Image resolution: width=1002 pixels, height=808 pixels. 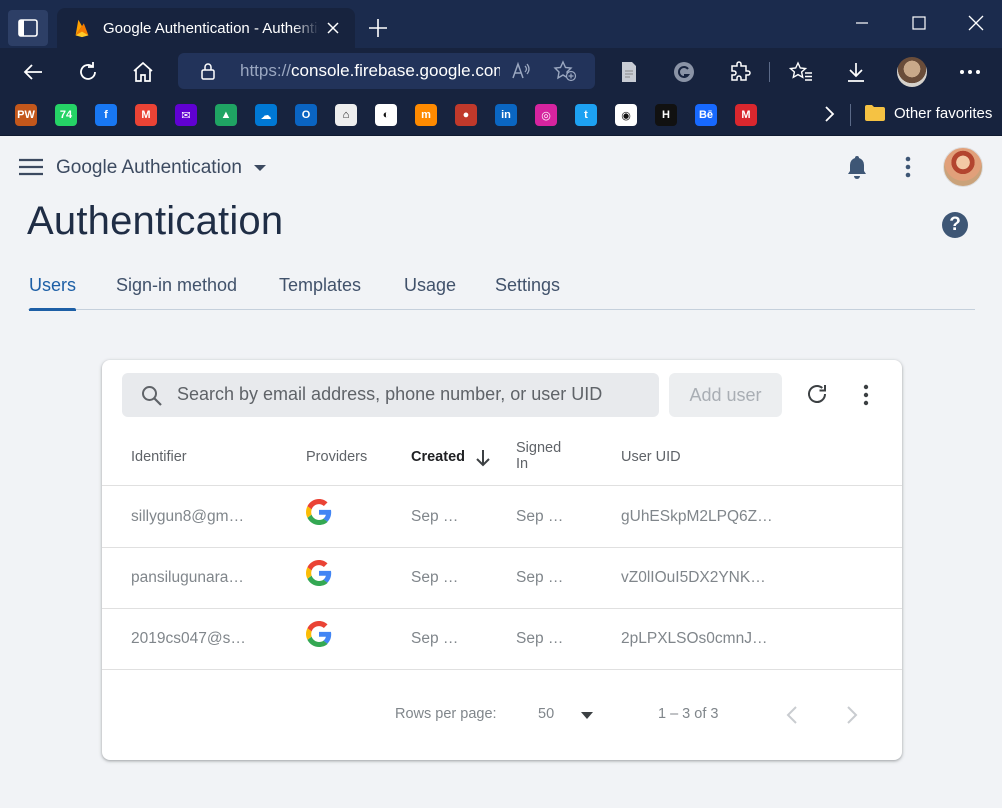 I want to click on close-window-icon, so click(x=976, y=23).